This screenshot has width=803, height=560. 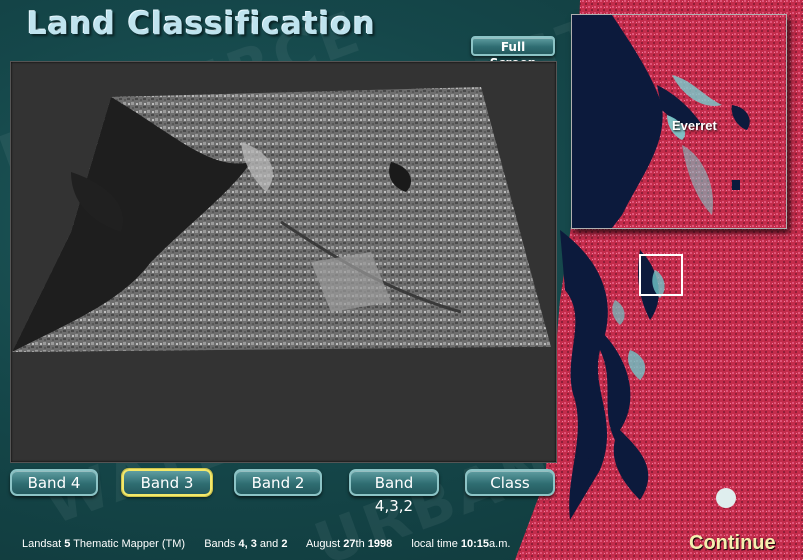 What do you see at coordinates (54, 482) in the screenshot?
I see `band-4-button: Band 4` at bounding box center [54, 482].